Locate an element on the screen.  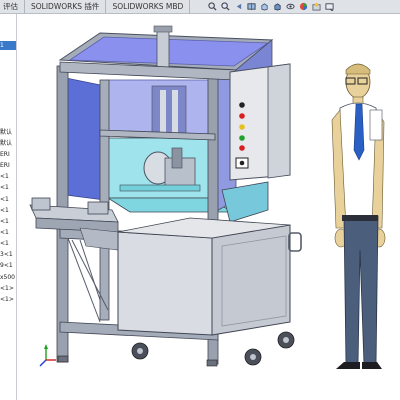
tree-item: 3<1 is located at coordinates (8, 254).